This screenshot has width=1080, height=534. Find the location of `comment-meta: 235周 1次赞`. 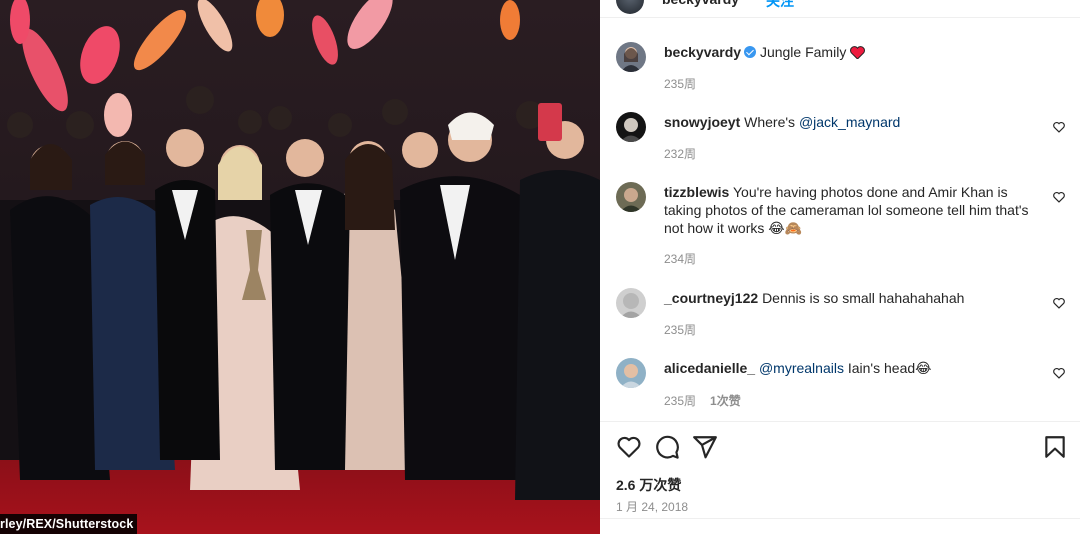

comment-meta: 235周 1次赞 is located at coordinates (709, 400).